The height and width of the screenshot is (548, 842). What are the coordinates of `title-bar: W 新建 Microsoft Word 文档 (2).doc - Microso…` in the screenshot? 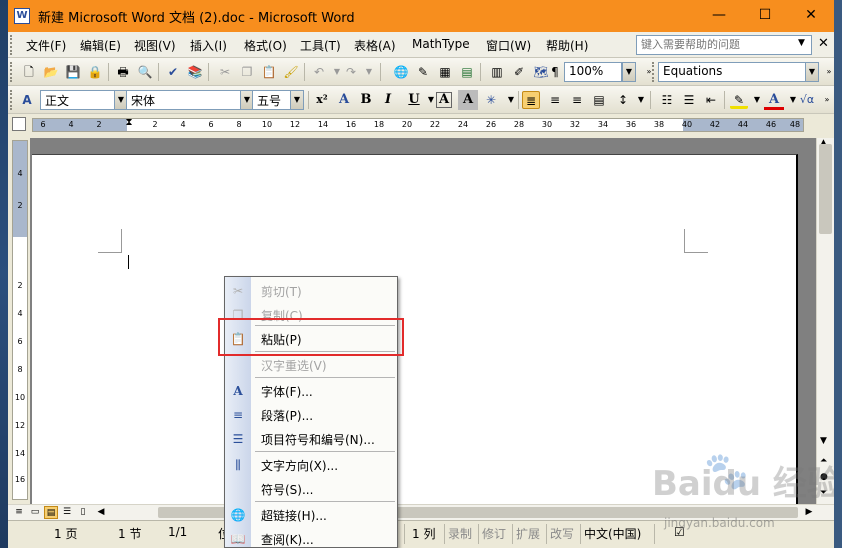 It's located at (421, 16).